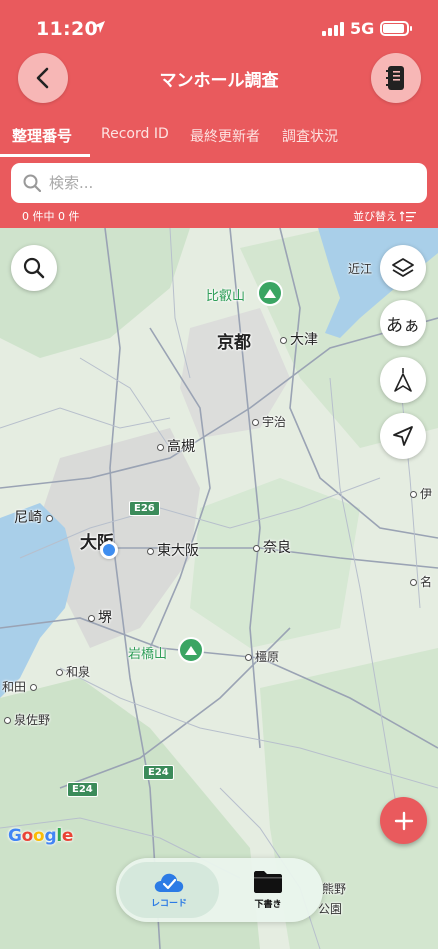  I want to click on notebook-button, so click(396, 78).